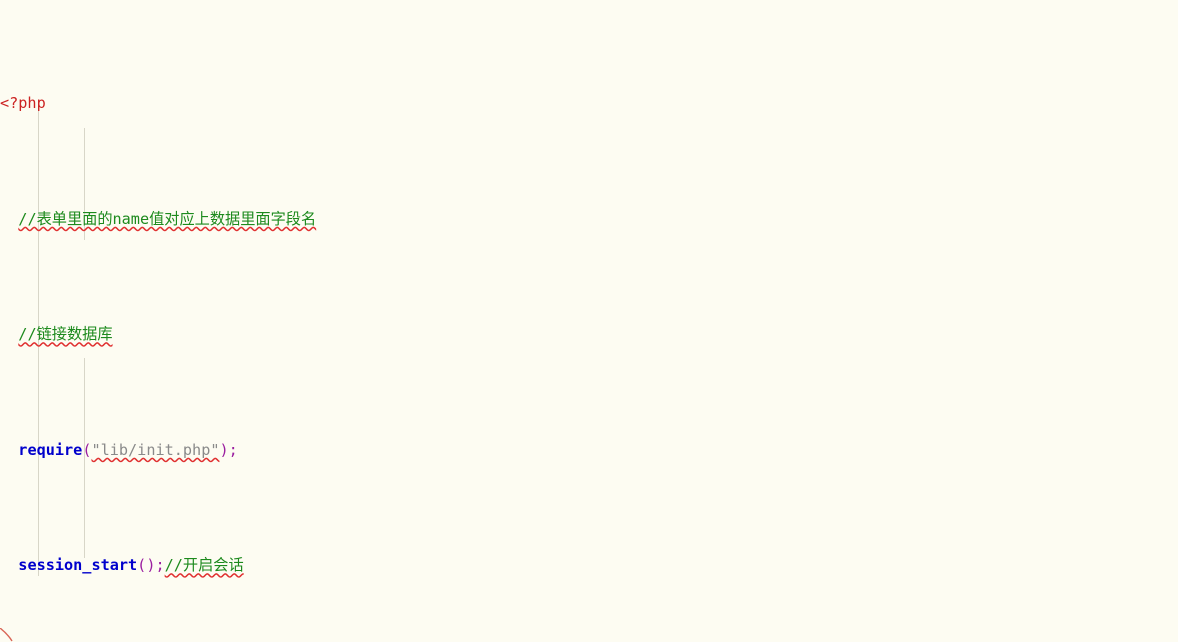 This screenshot has height=642, width=1178. What do you see at coordinates (589, 103) in the screenshot?
I see `code-line-1: <?php` at bounding box center [589, 103].